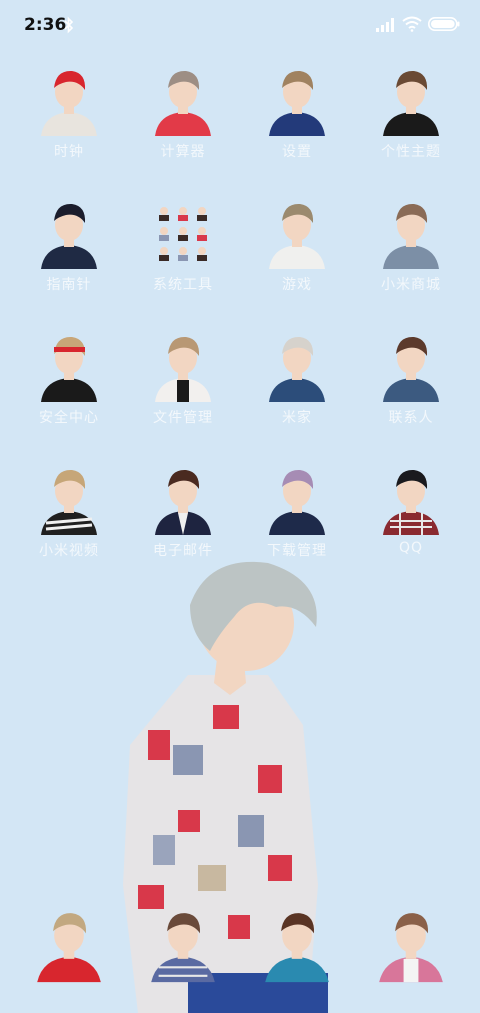  I want to click on app-themes: 个性主题, so click(411, 130).